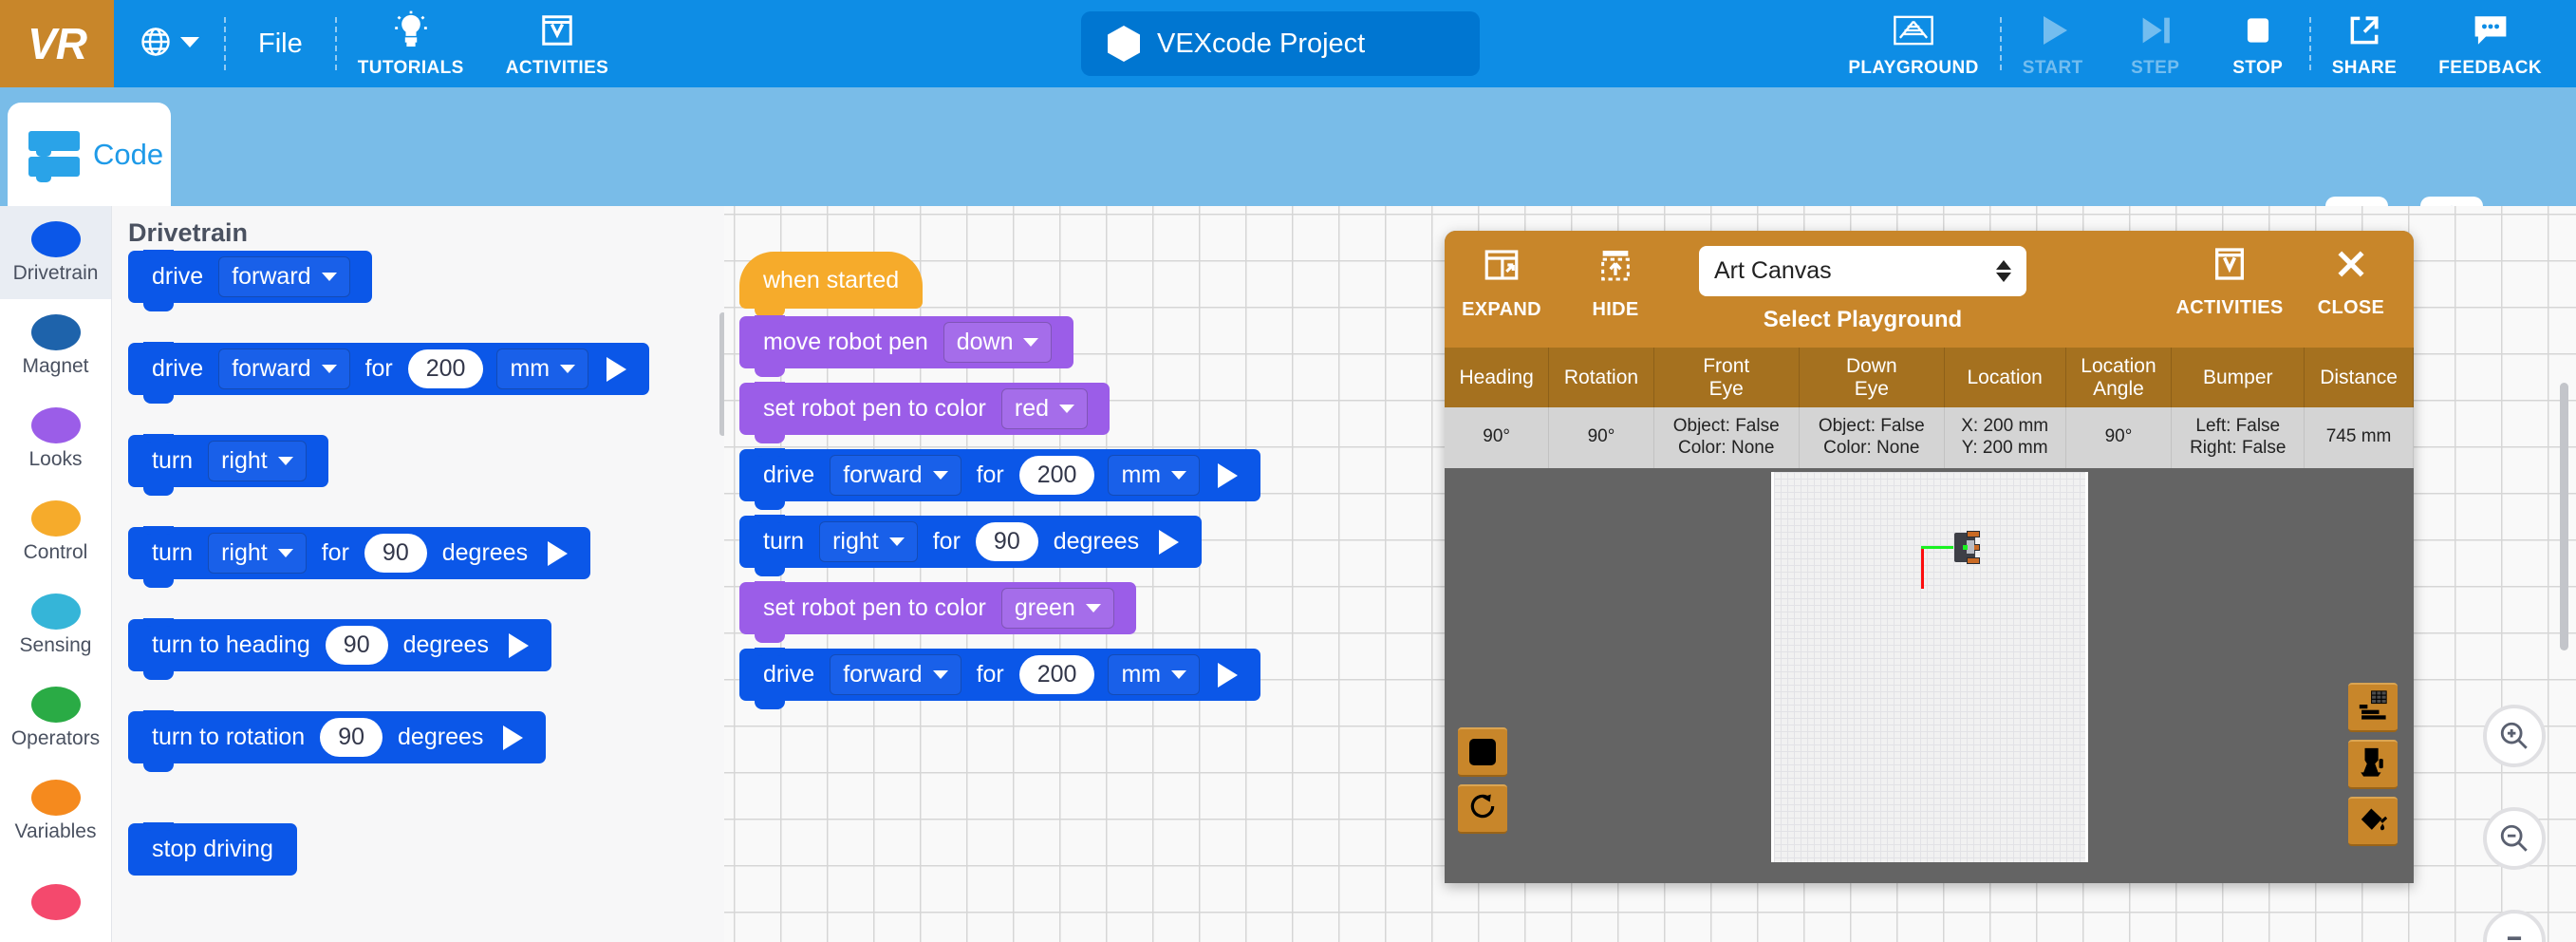 The height and width of the screenshot is (942, 2576). I want to click on feedback-button: FEEDBACK, so click(2490, 43).